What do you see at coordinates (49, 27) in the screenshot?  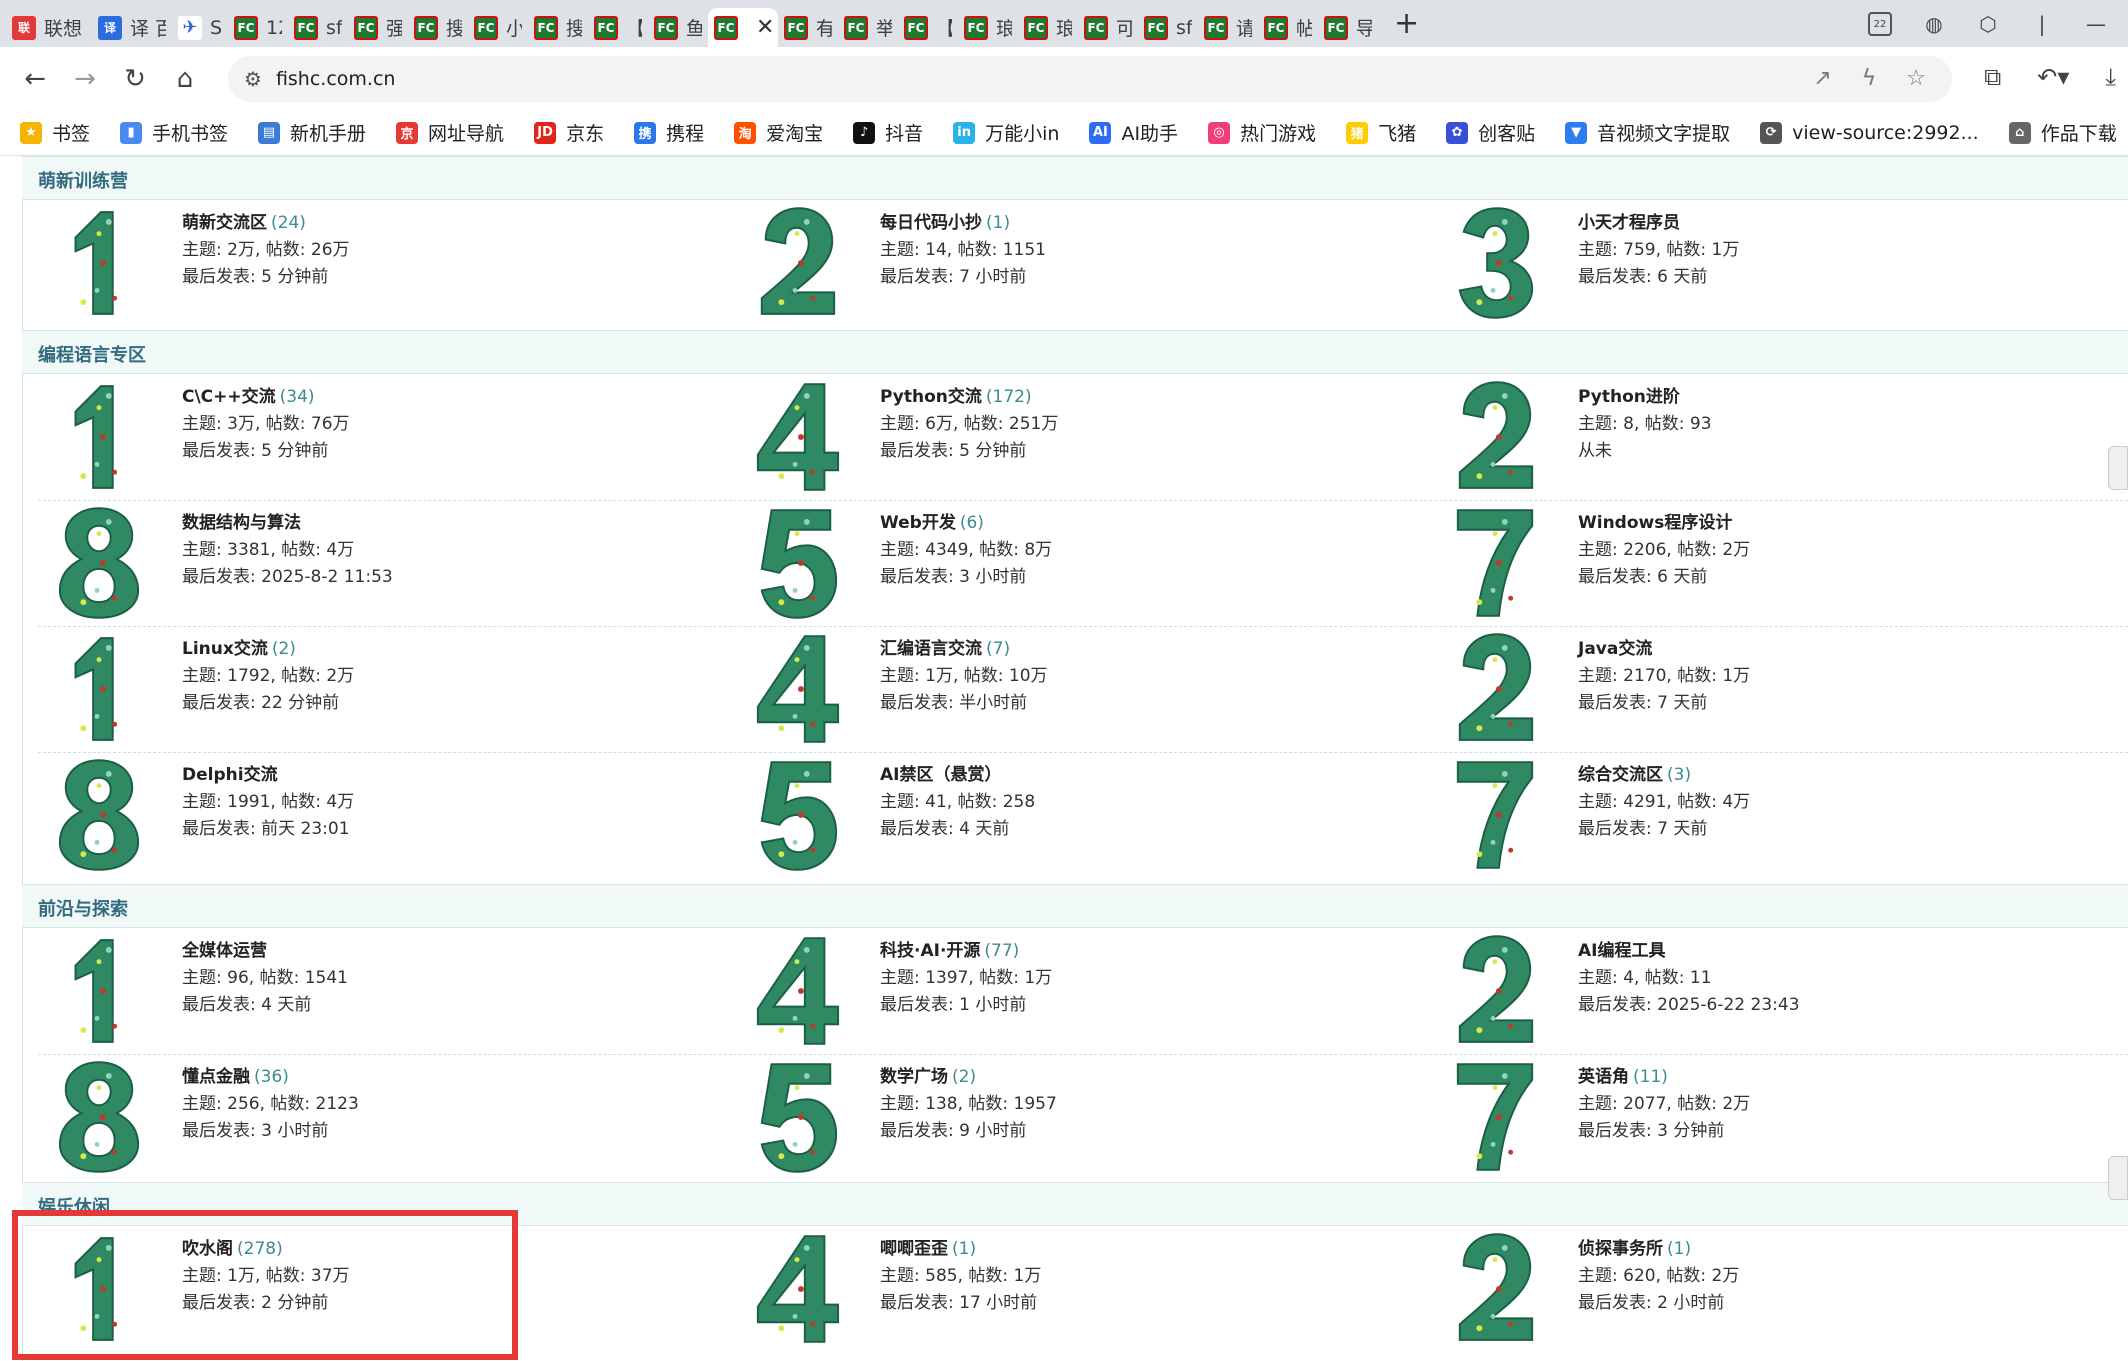 I see `tab-item: 联联想` at bounding box center [49, 27].